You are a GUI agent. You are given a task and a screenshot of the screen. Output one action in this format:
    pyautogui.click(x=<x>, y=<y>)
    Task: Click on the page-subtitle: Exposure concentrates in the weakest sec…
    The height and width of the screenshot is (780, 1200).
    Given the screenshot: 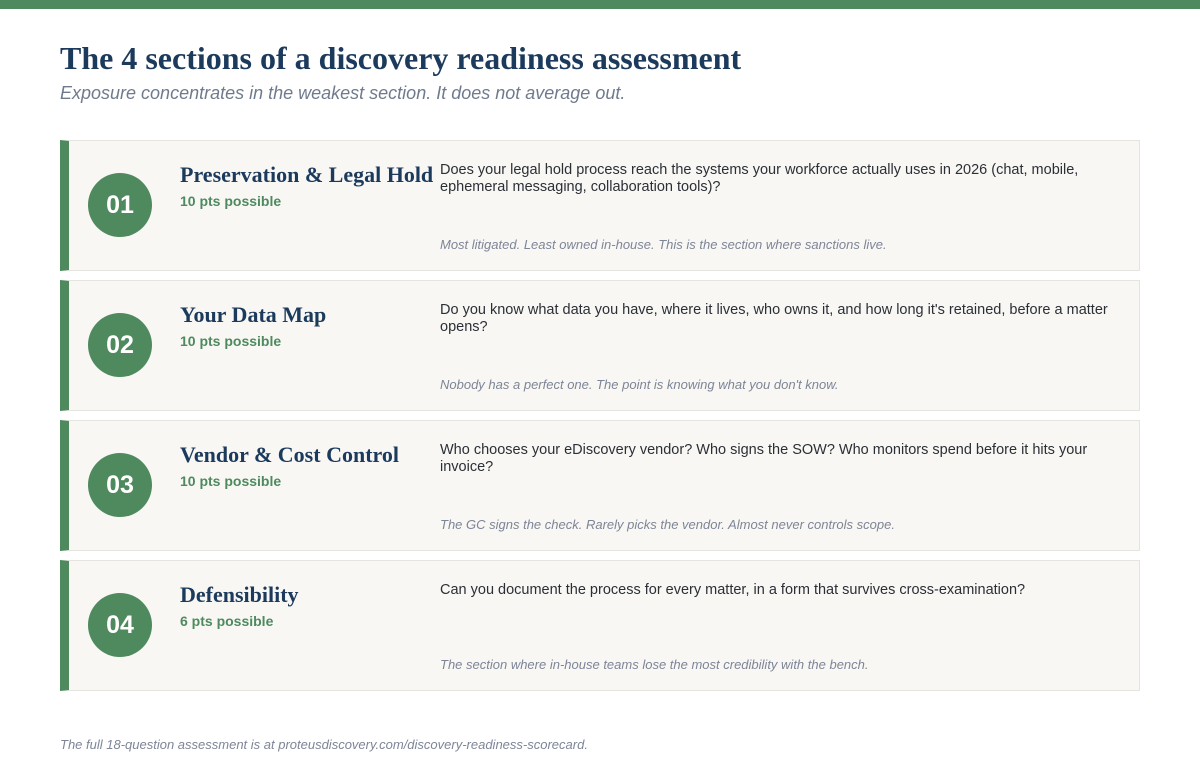 What is the action you would take?
    pyautogui.click(x=343, y=93)
    